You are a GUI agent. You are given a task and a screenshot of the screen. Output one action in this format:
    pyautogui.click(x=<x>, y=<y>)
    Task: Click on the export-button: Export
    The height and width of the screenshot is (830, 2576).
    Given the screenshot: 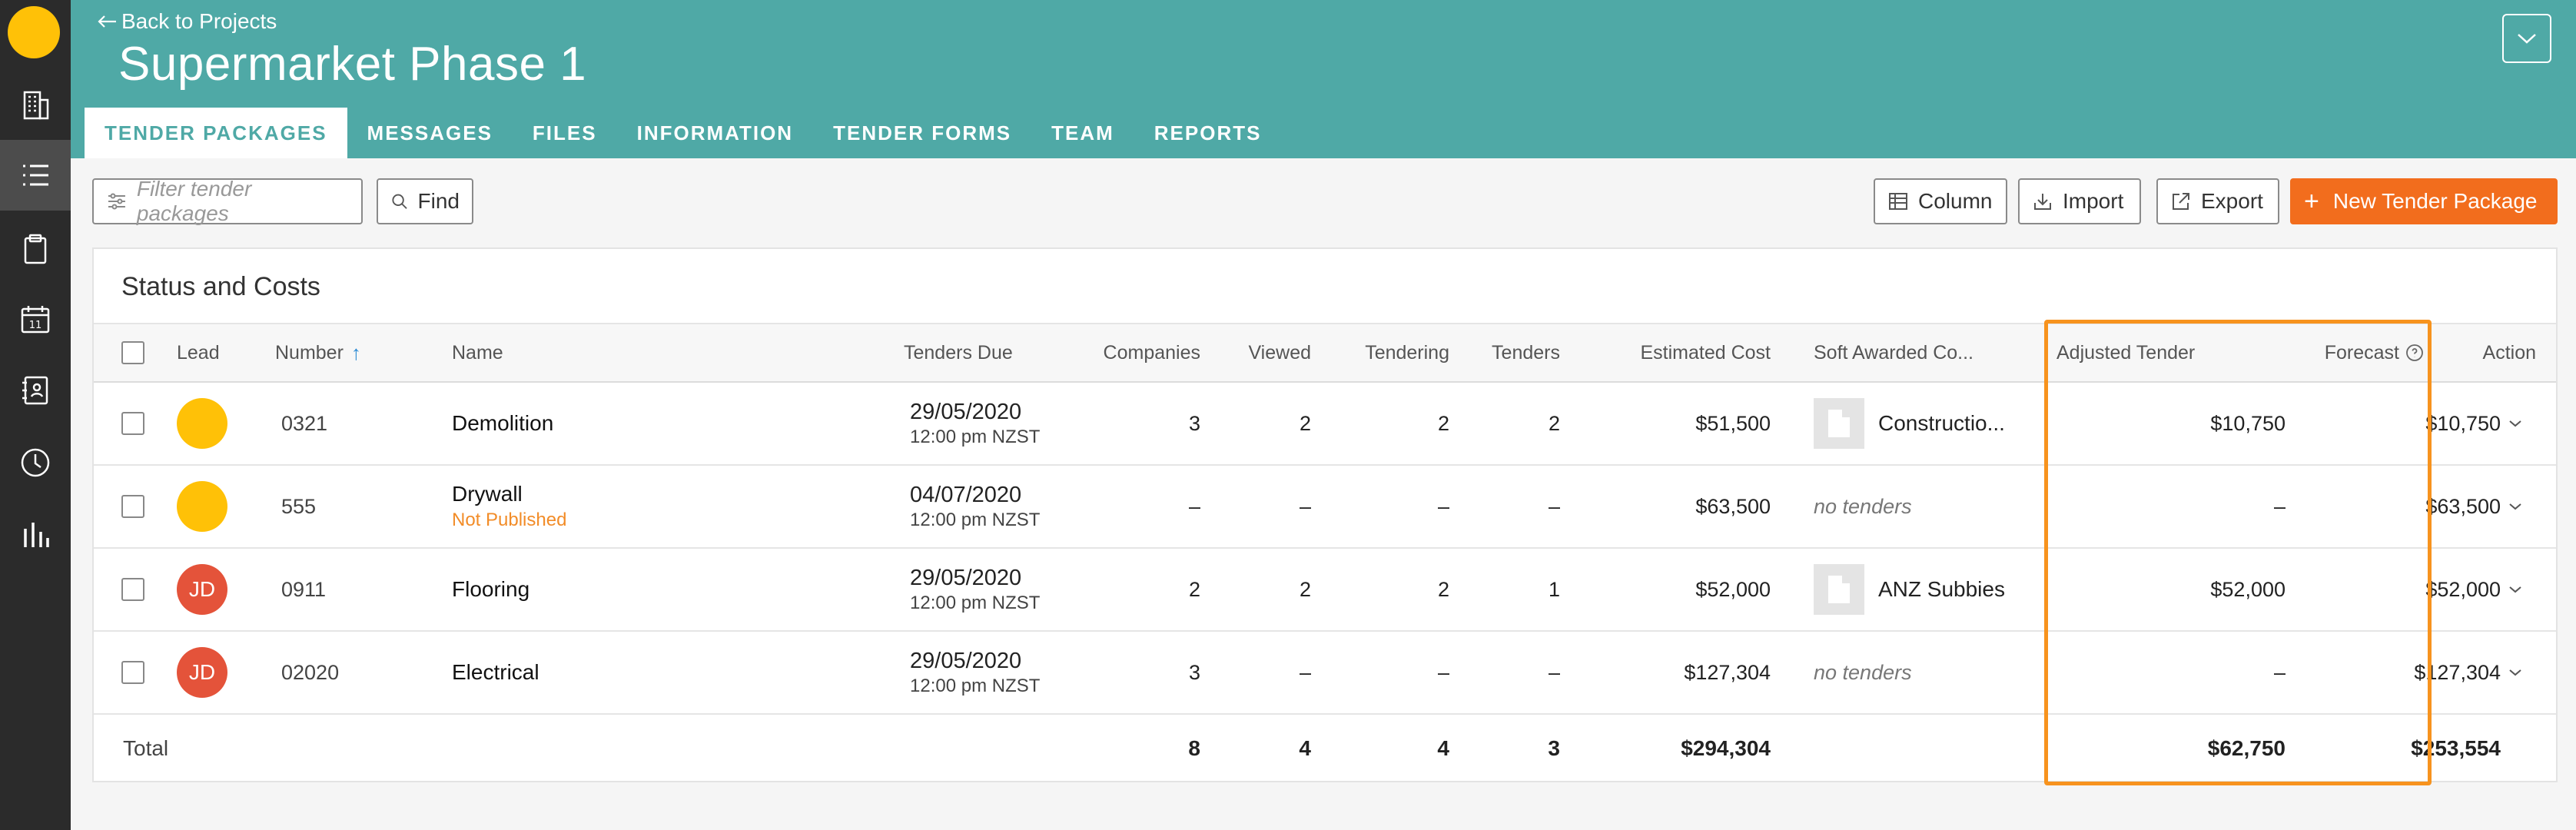 What is the action you would take?
    pyautogui.click(x=2217, y=201)
    